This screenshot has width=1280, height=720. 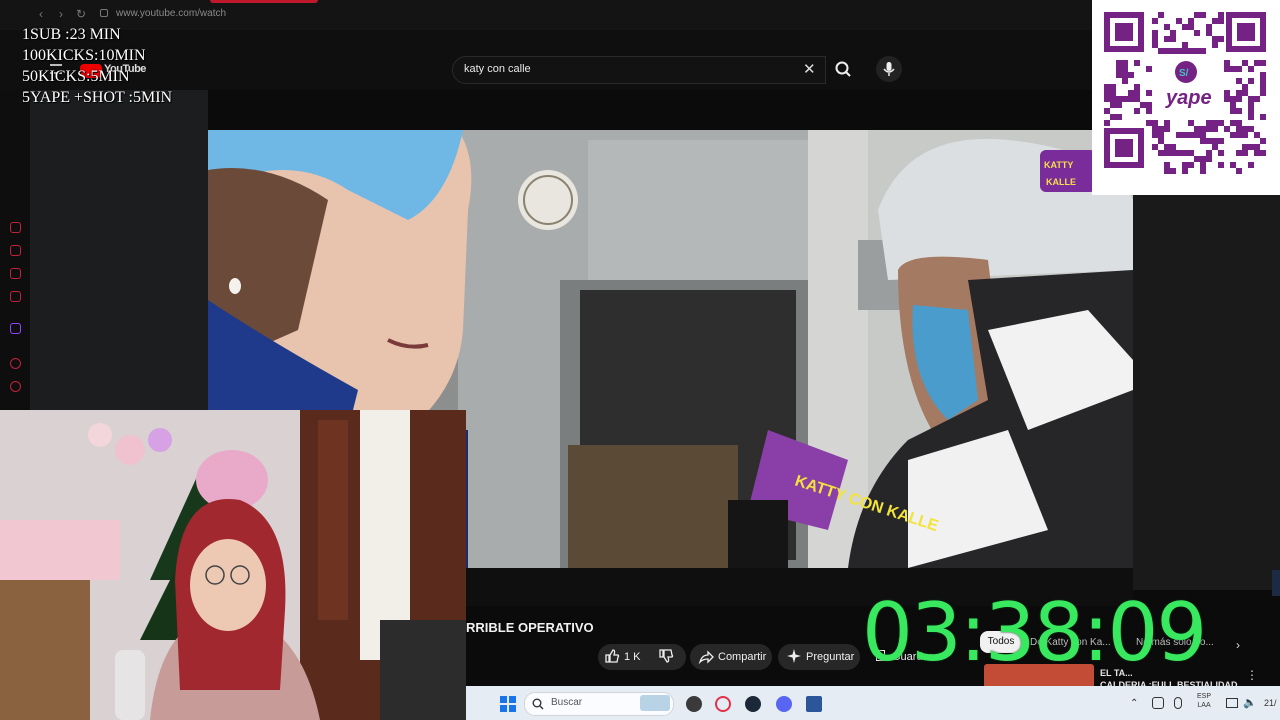 What do you see at coordinates (694, 704) in the screenshot?
I see `app-icon` at bounding box center [694, 704].